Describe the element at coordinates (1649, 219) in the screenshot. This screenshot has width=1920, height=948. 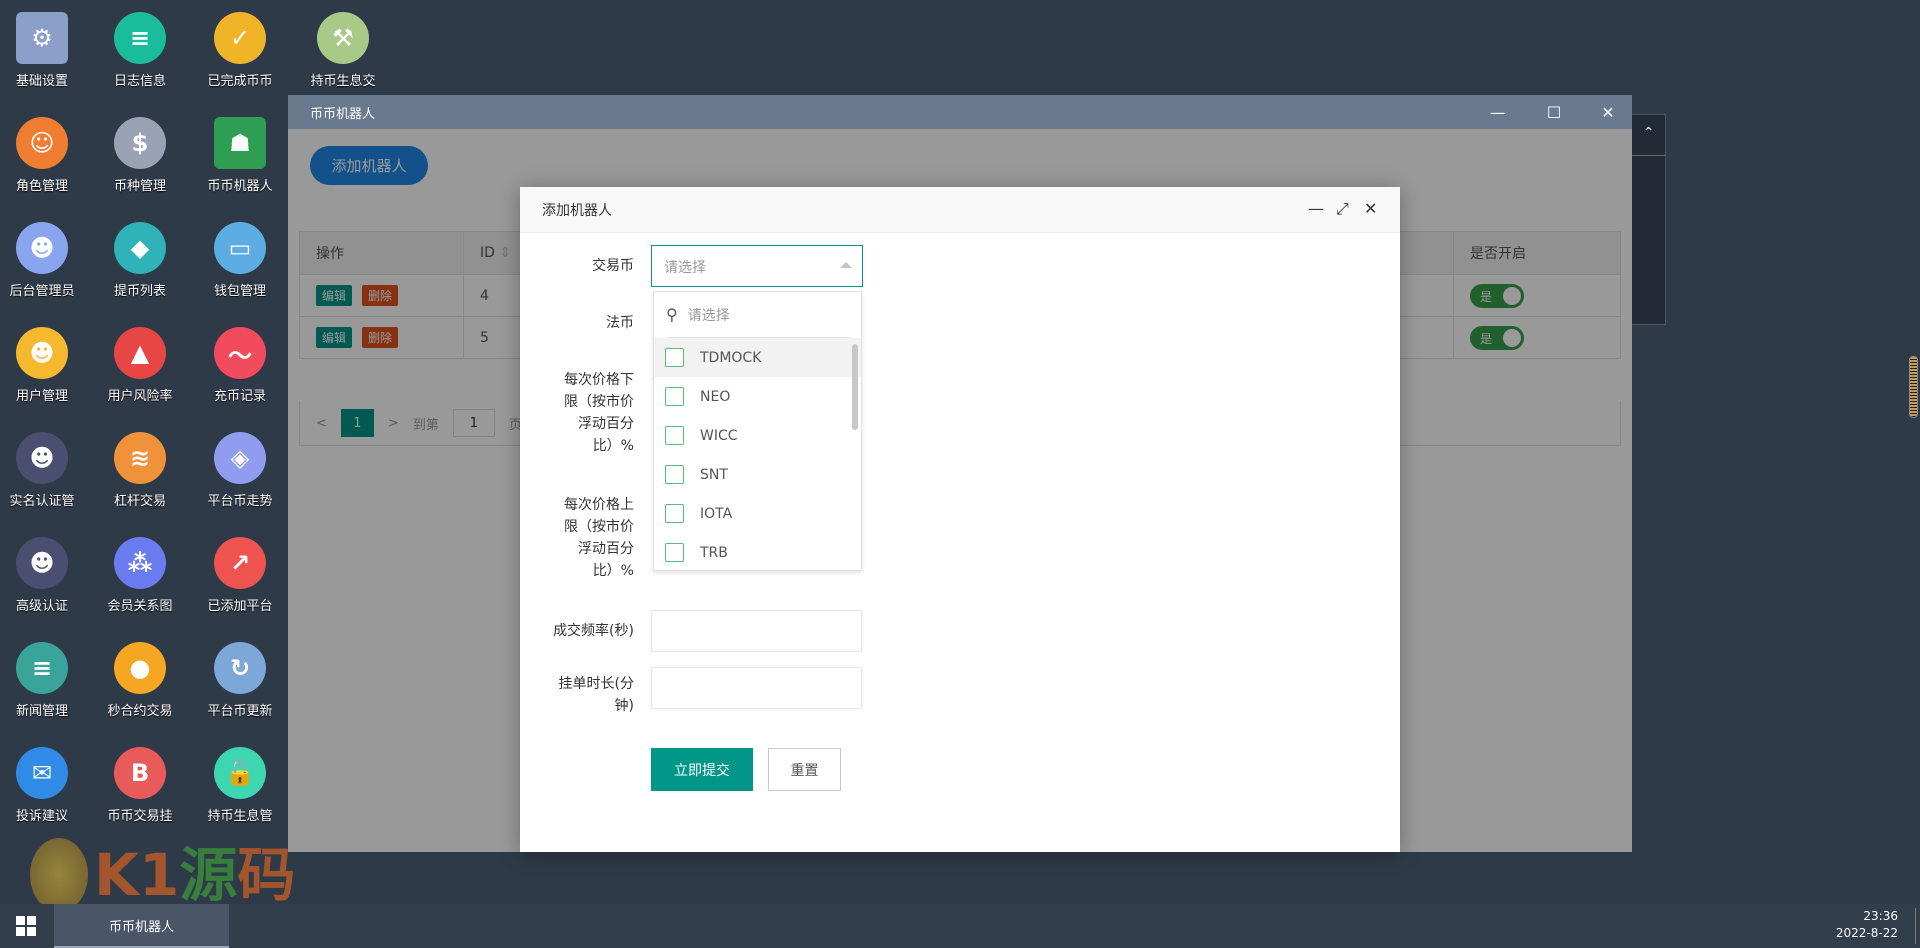
I see `side-panel: ⌃` at that location.